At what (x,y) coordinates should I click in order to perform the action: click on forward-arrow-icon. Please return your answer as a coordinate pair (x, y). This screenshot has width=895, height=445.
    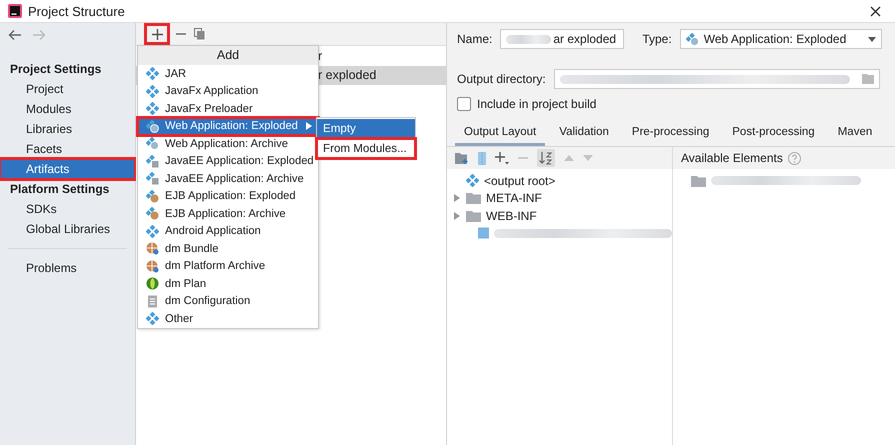
    Looking at the image, I should click on (39, 35).